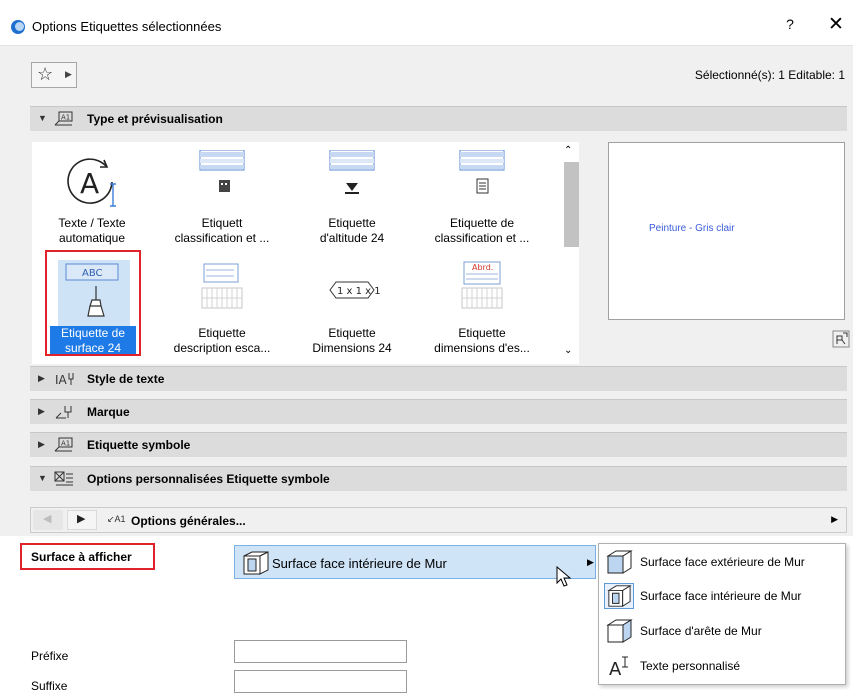 The width and height of the screenshot is (853, 698). I want to click on preview-label-text: Peinture - Gris clair, so click(692, 228).